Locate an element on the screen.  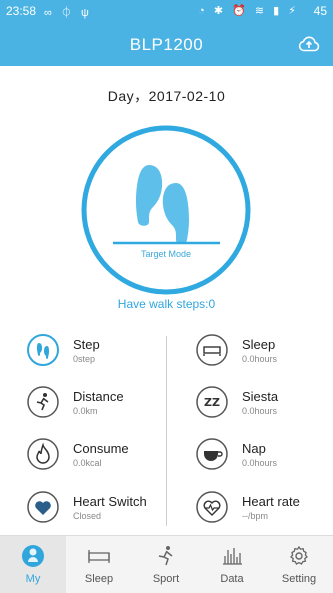
cloud-upload-icon is located at coordinates (309, 44).